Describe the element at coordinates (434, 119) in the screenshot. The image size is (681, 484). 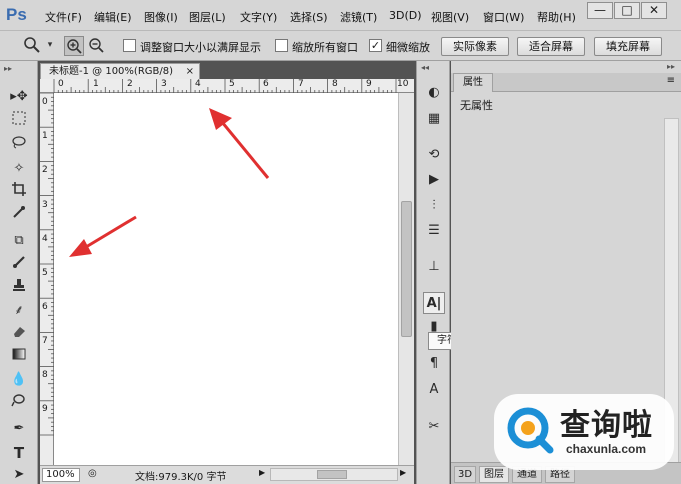
I see `properties-icon: ▦` at that location.